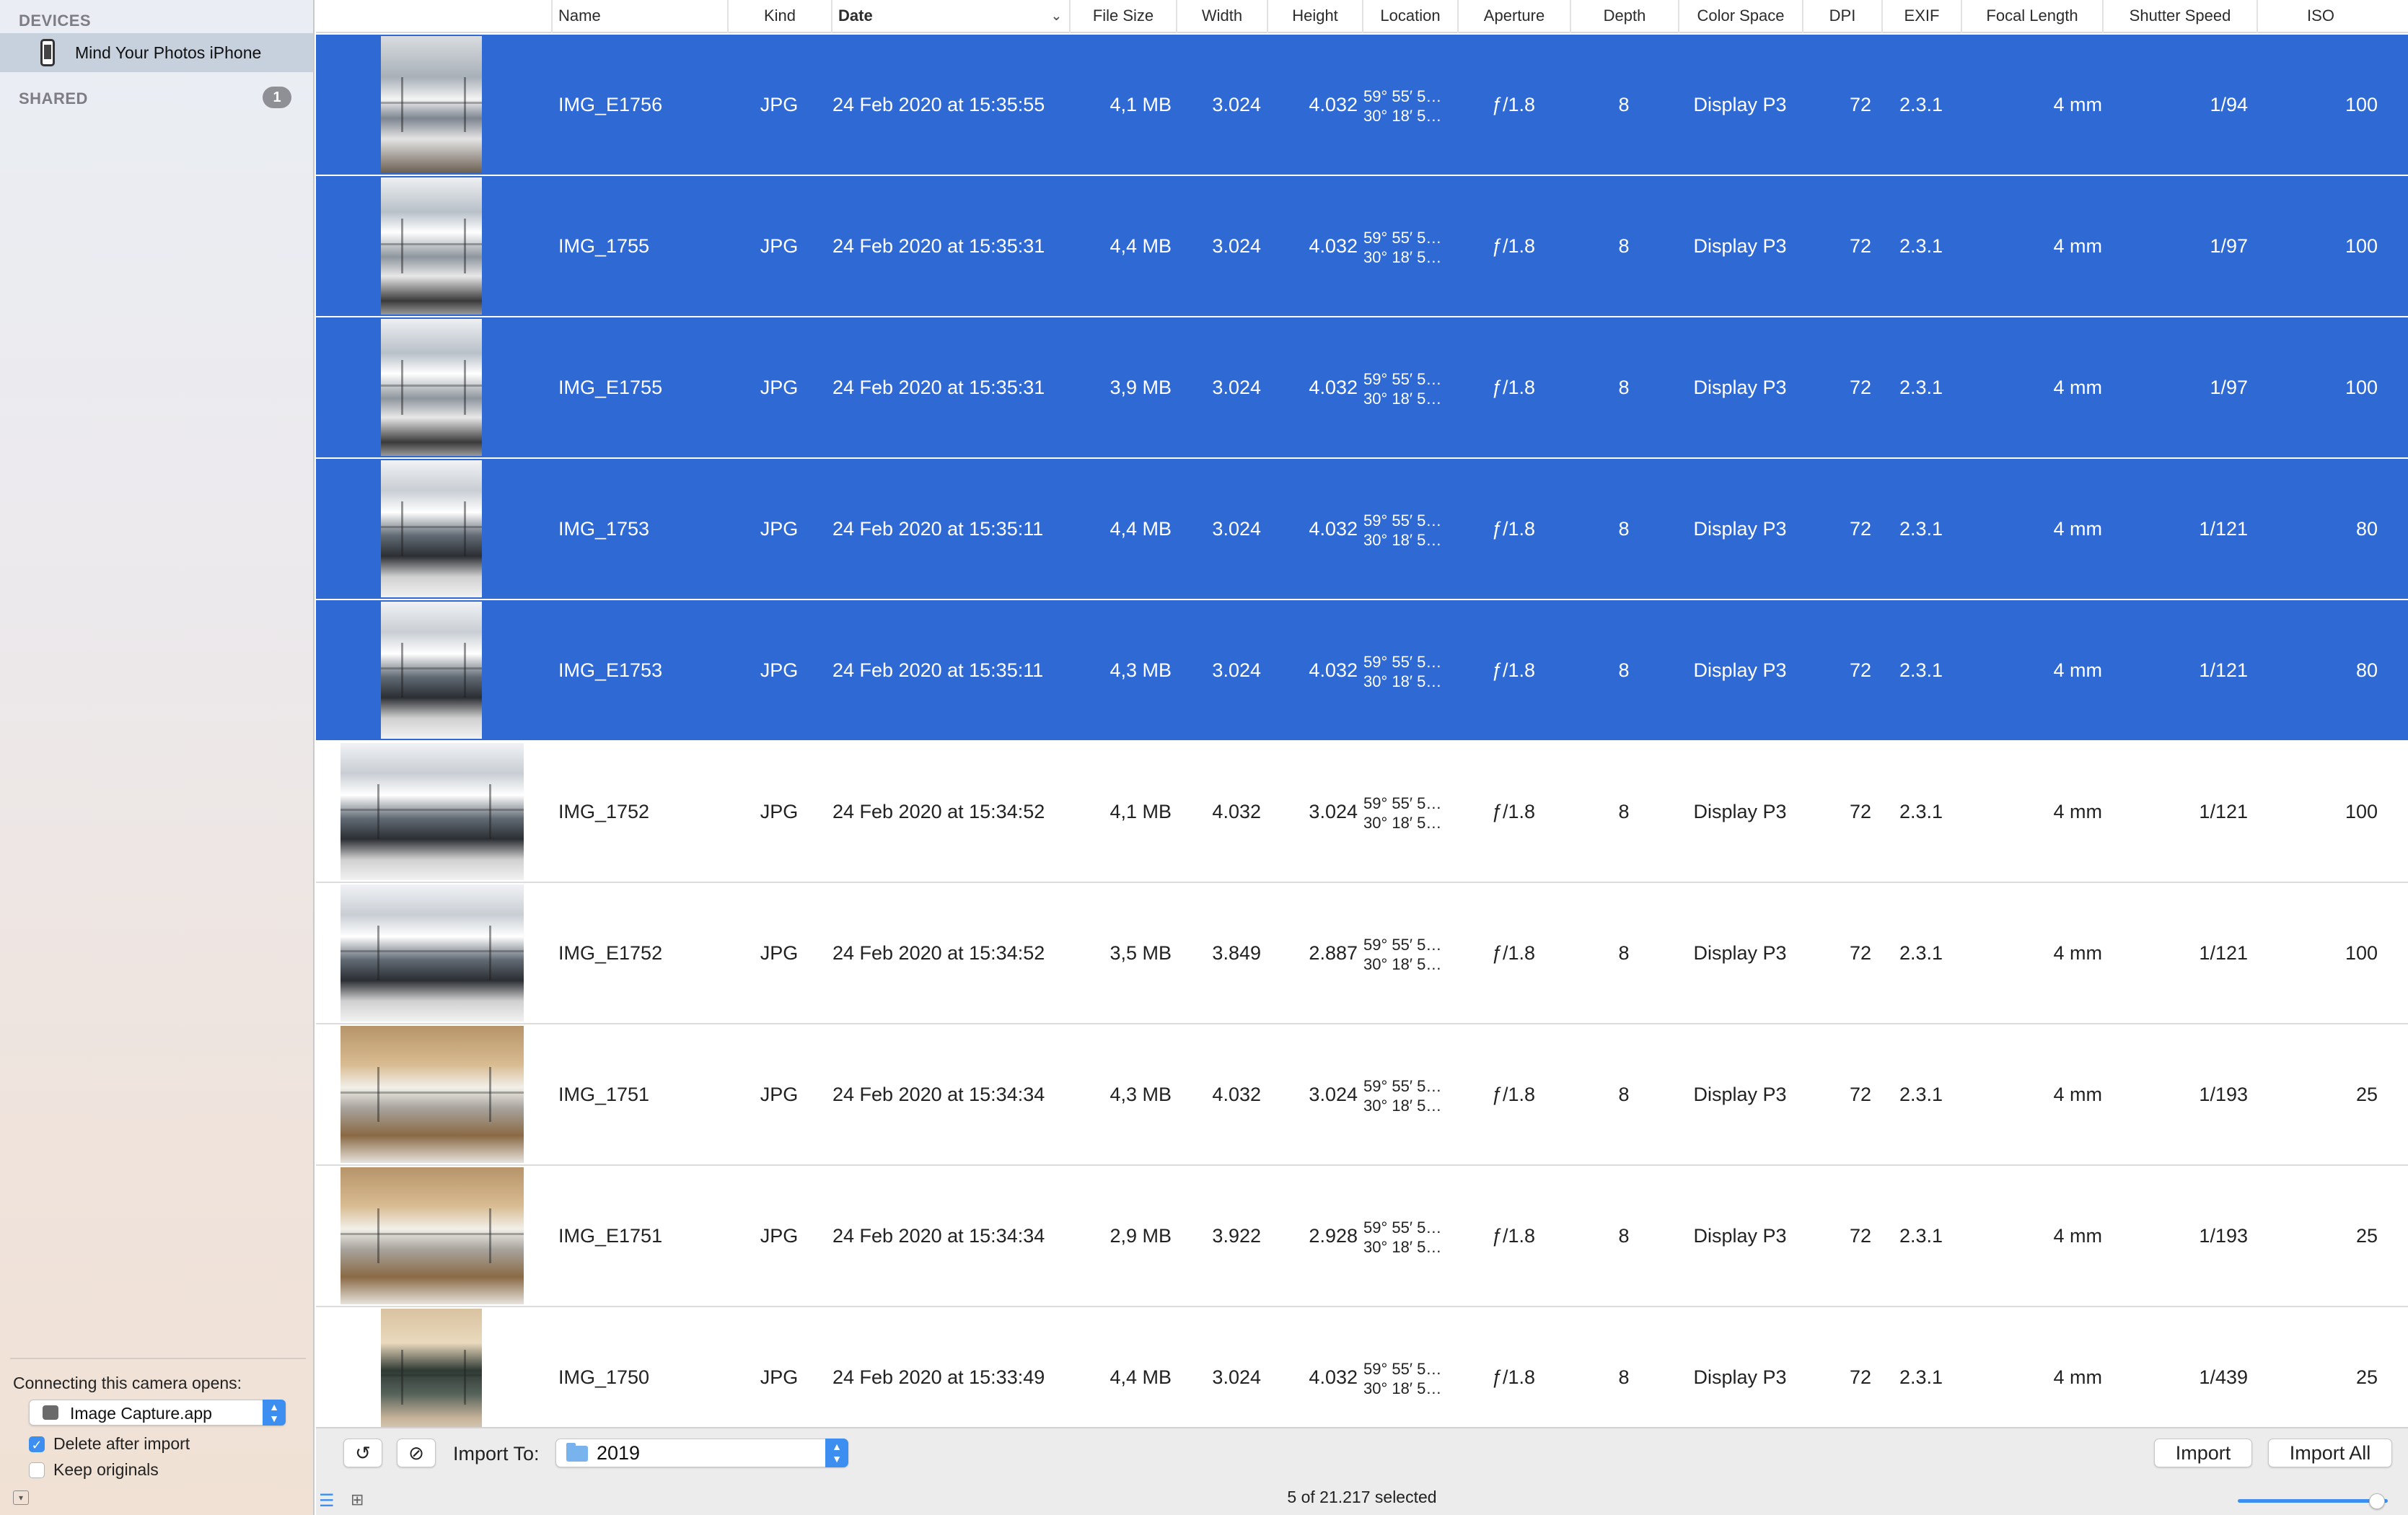  I want to click on import-button: Import, so click(2203, 1453).